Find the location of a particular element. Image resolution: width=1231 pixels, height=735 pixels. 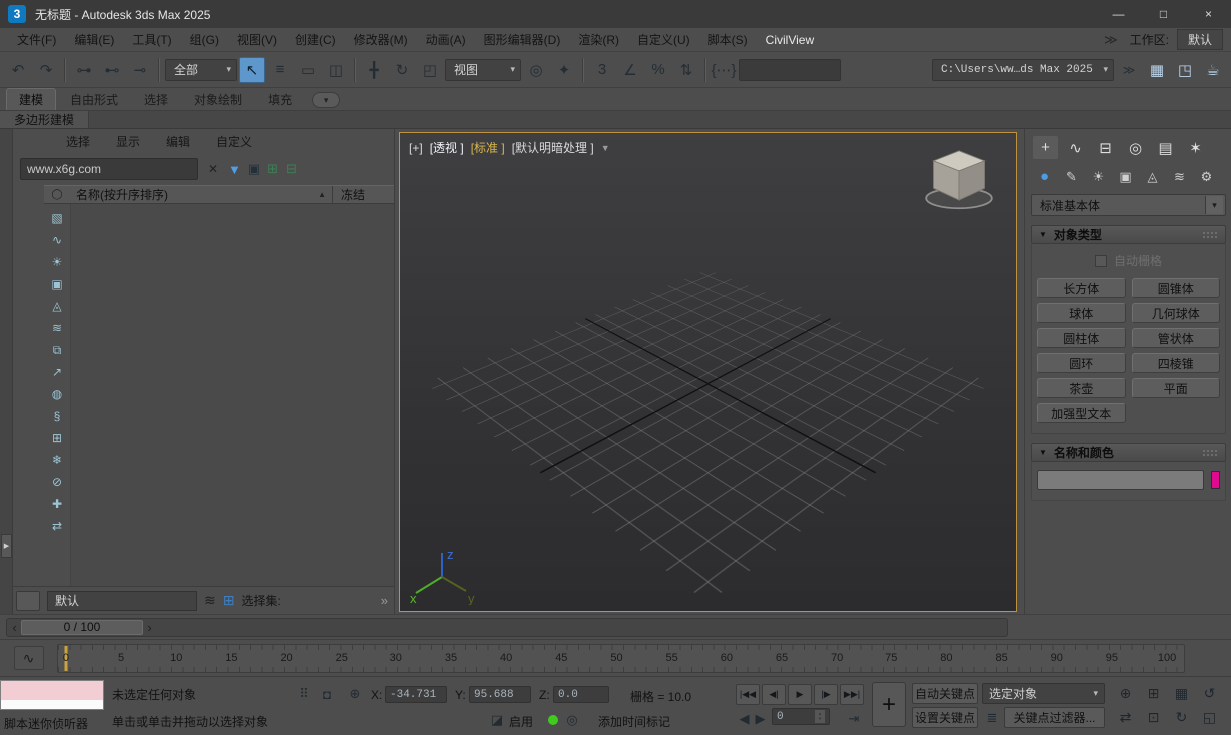

next-frame-button: |▶ is located at coordinates (826, 694).